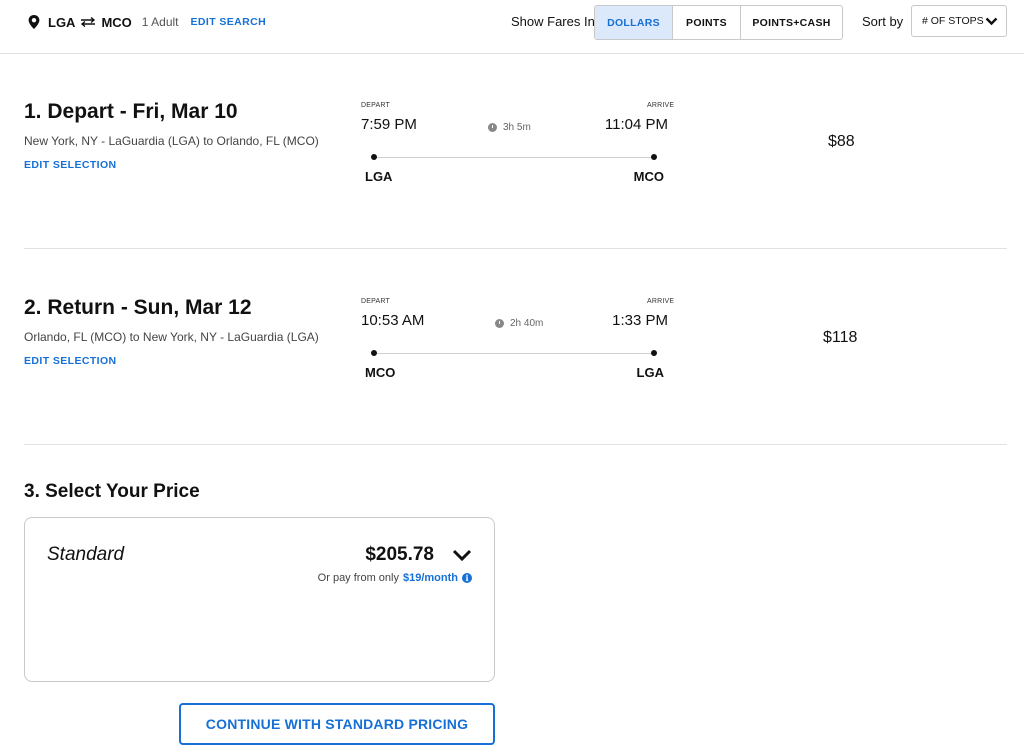  What do you see at coordinates (515, 444) in the screenshot?
I see `section-divider` at bounding box center [515, 444].